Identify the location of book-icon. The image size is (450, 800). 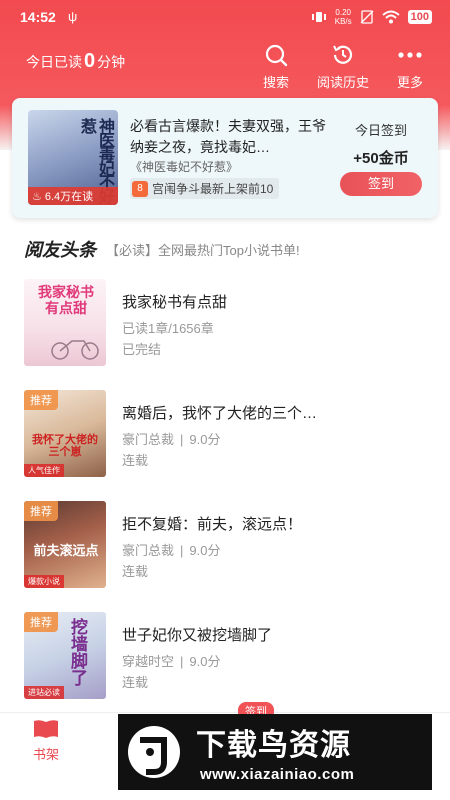
(46, 729).